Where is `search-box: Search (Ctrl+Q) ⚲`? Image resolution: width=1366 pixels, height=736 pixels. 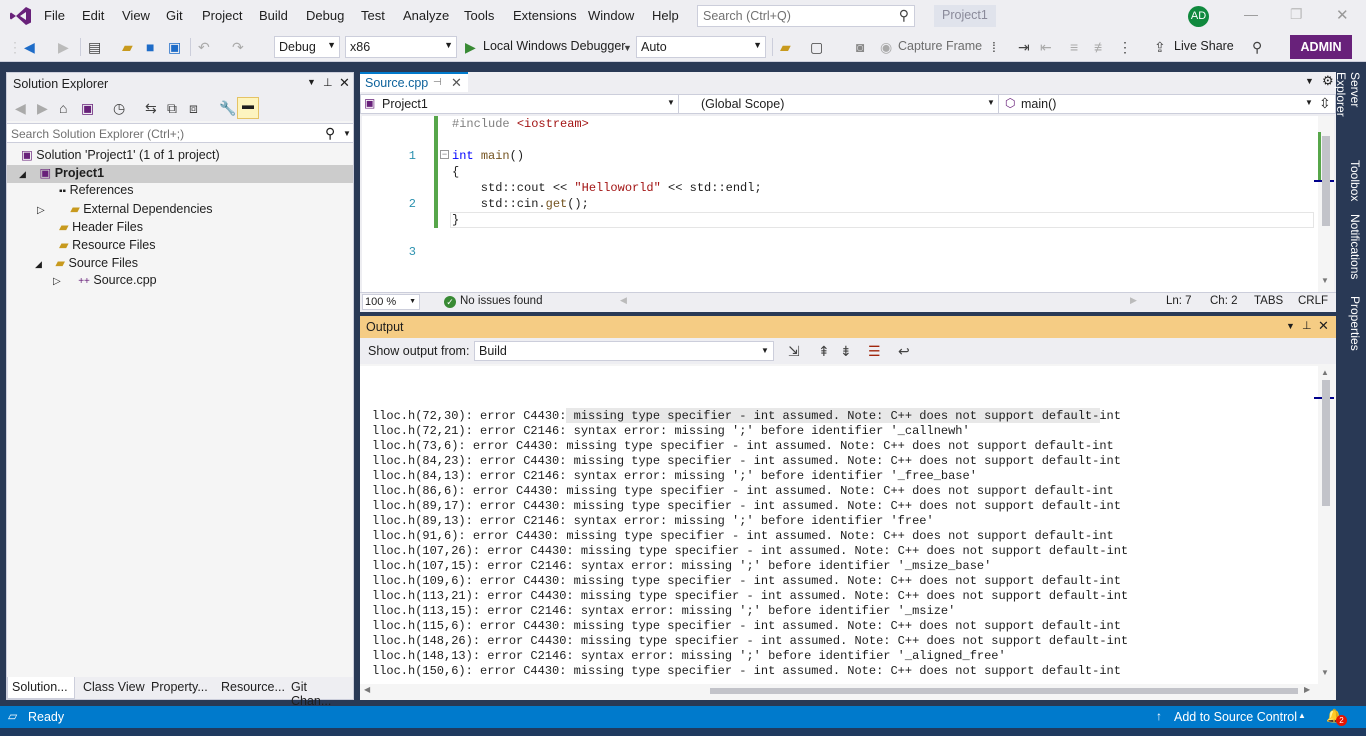
search-box: Search (Ctrl+Q) ⚲ is located at coordinates (806, 16).